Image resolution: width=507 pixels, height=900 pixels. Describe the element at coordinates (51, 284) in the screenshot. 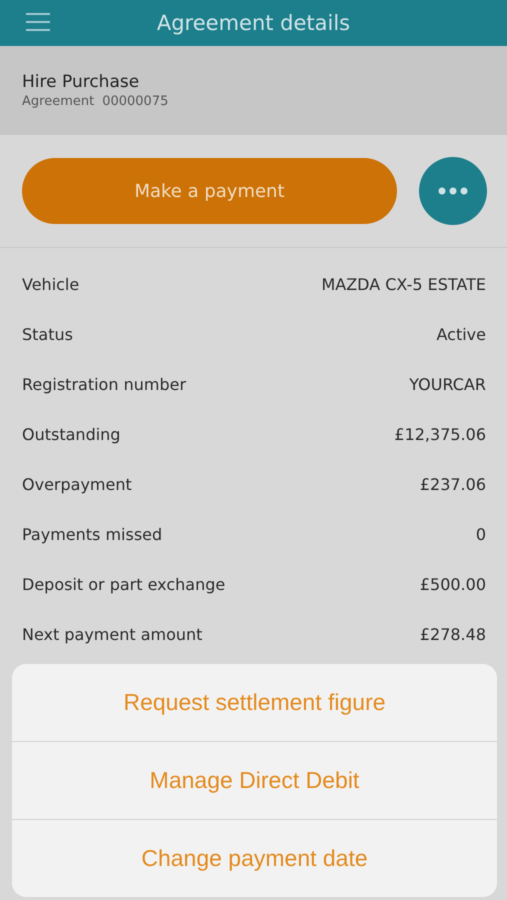

I see `detail-label: Vehicle` at that location.